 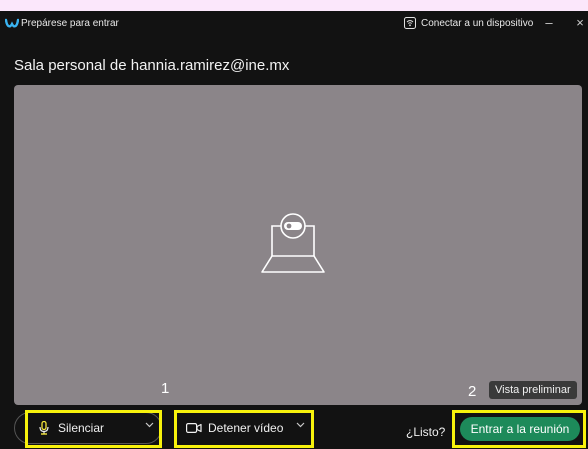 What do you see at coordinates (477, 23) in the screenshot?
I see `connect-device-label: Conectar a un dispositivo` at bounding box center [477, 23].